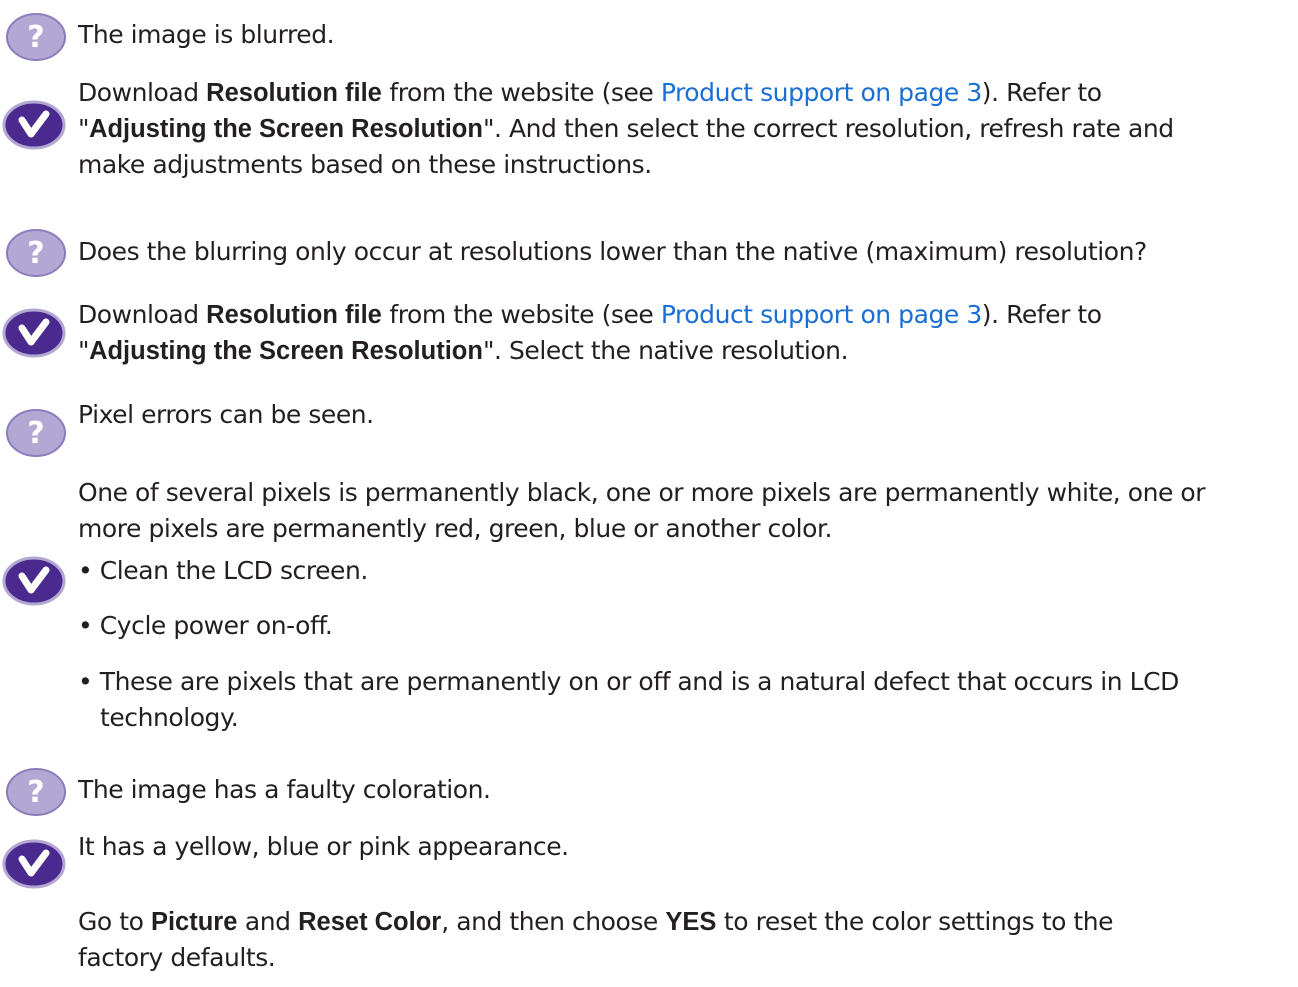  Describe the element at coordinates (205, 625) in the screenshot. I see `bullet-text: • Cycle power on-off.` at that location.